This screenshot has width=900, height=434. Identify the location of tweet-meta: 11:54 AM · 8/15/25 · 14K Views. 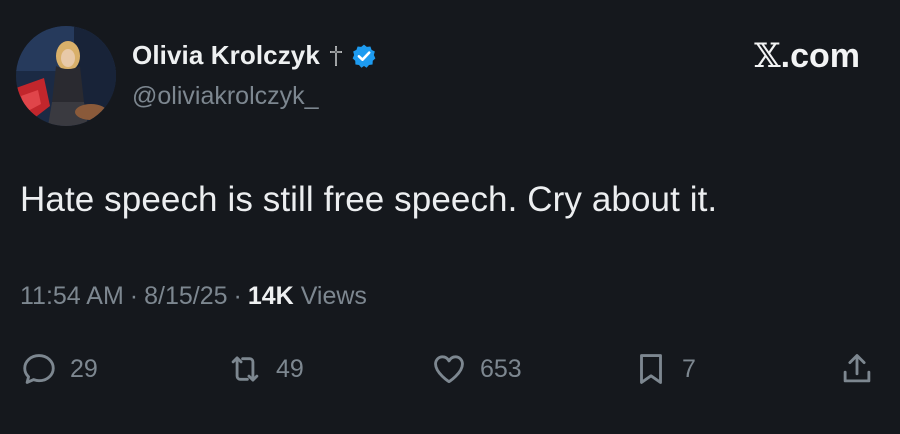
(193, 296).